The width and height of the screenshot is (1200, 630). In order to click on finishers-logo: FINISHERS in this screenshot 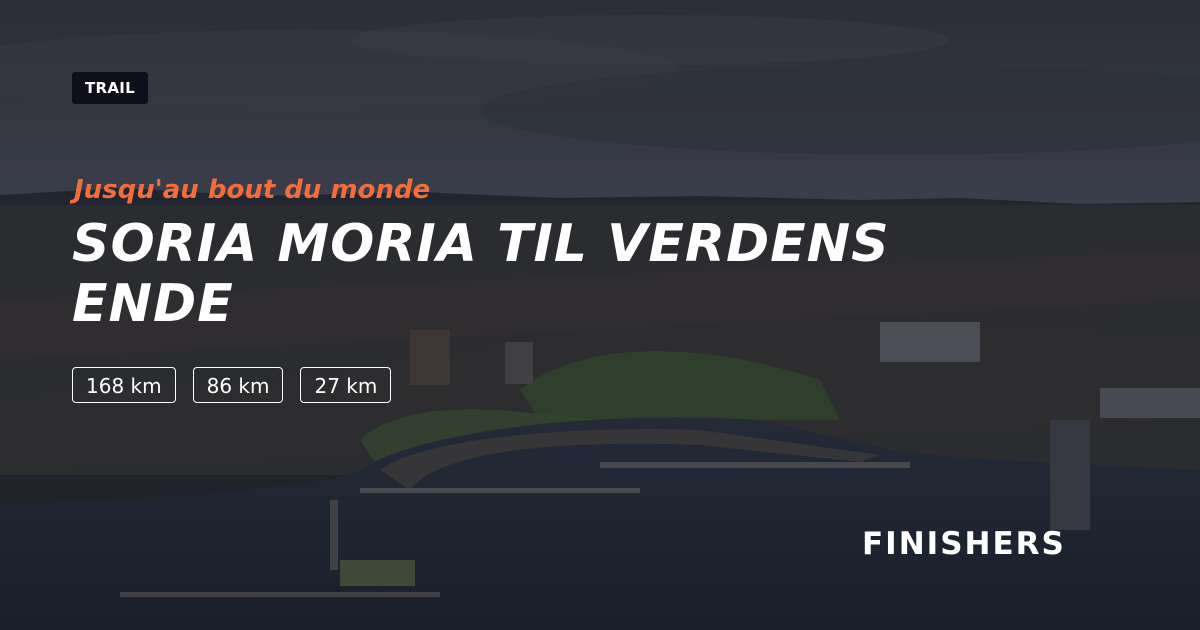, I will do `click(964, 544)`.